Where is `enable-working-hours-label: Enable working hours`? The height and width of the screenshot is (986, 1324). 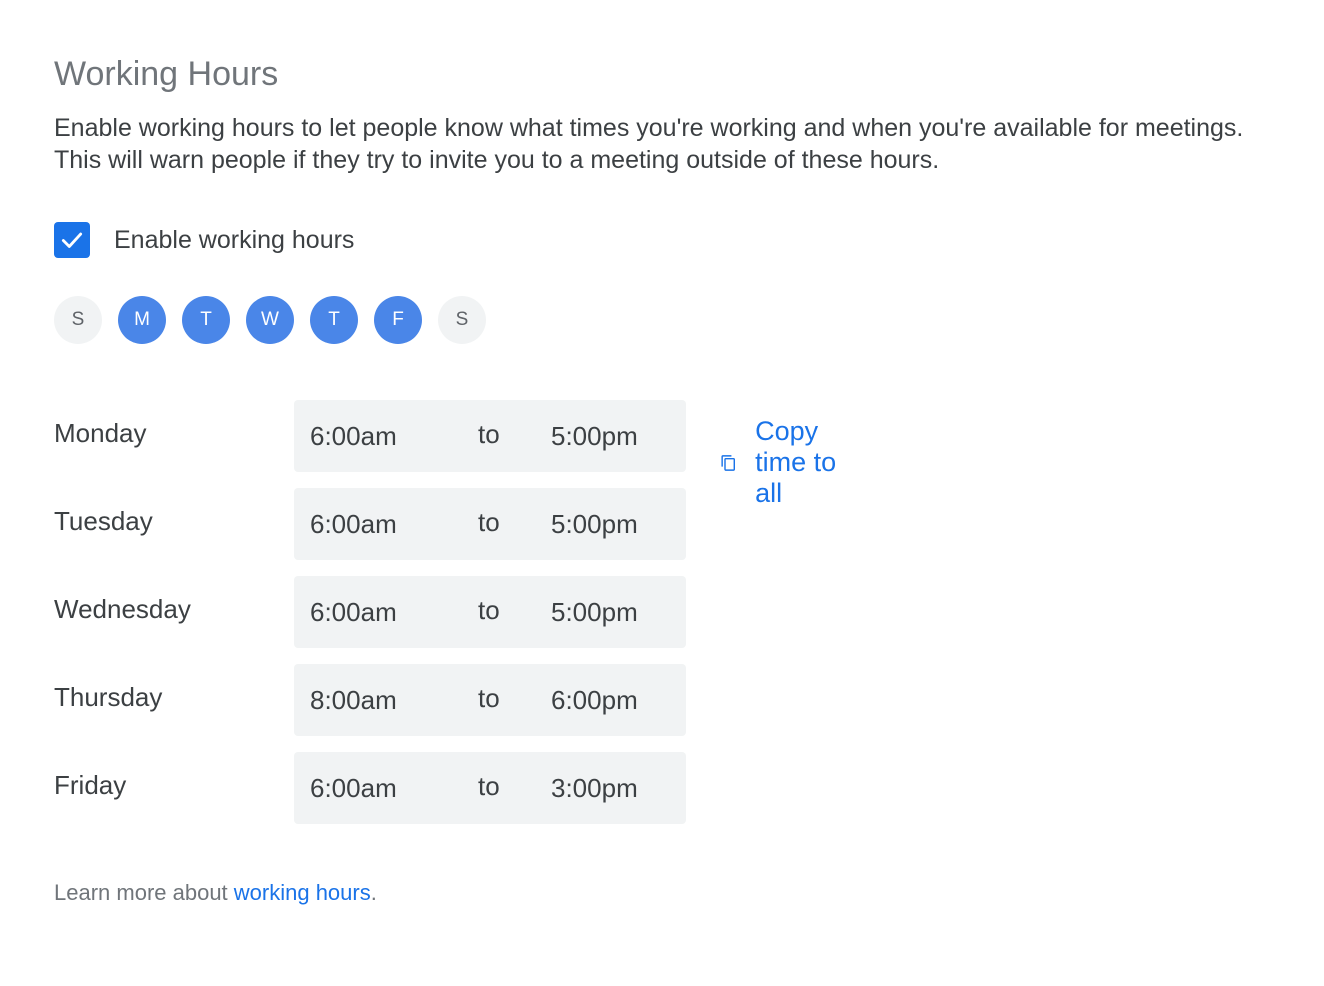
enable-working-hours-label: Enable working hours is located at coordinates (234, 239).